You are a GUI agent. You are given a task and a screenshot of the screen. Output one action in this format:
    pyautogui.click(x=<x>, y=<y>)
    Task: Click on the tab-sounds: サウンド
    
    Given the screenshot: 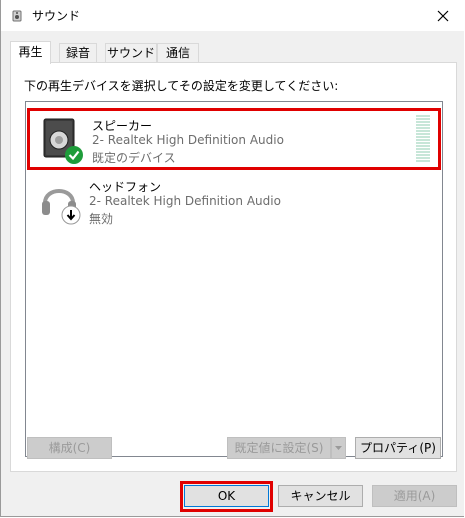 What is the action you would take?
    pyautogui.click(x=131, y=52)
    